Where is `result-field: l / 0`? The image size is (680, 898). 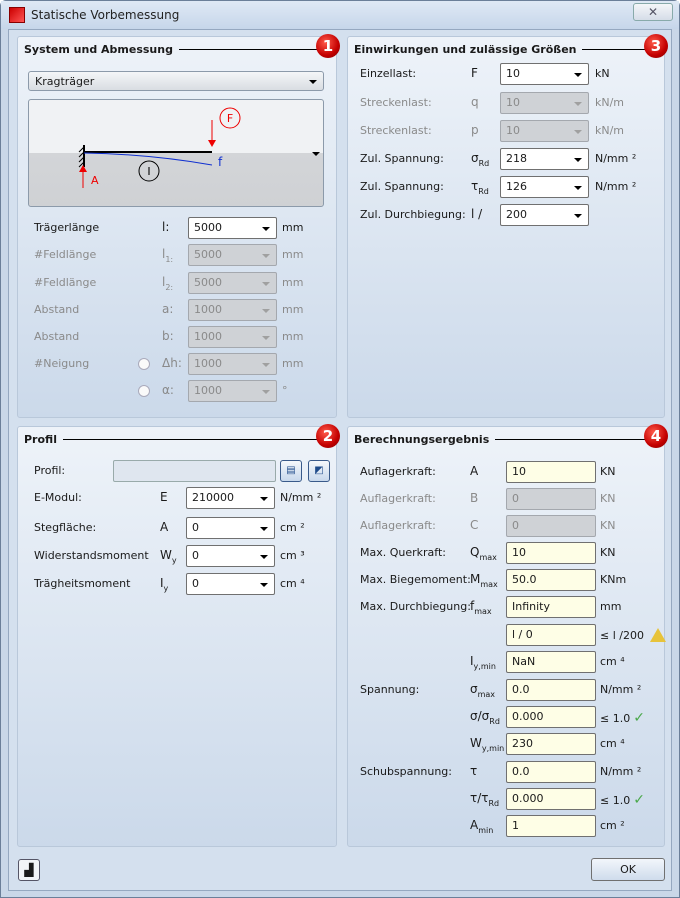 result-field: l / 0 is located at coordinates (551, 635).